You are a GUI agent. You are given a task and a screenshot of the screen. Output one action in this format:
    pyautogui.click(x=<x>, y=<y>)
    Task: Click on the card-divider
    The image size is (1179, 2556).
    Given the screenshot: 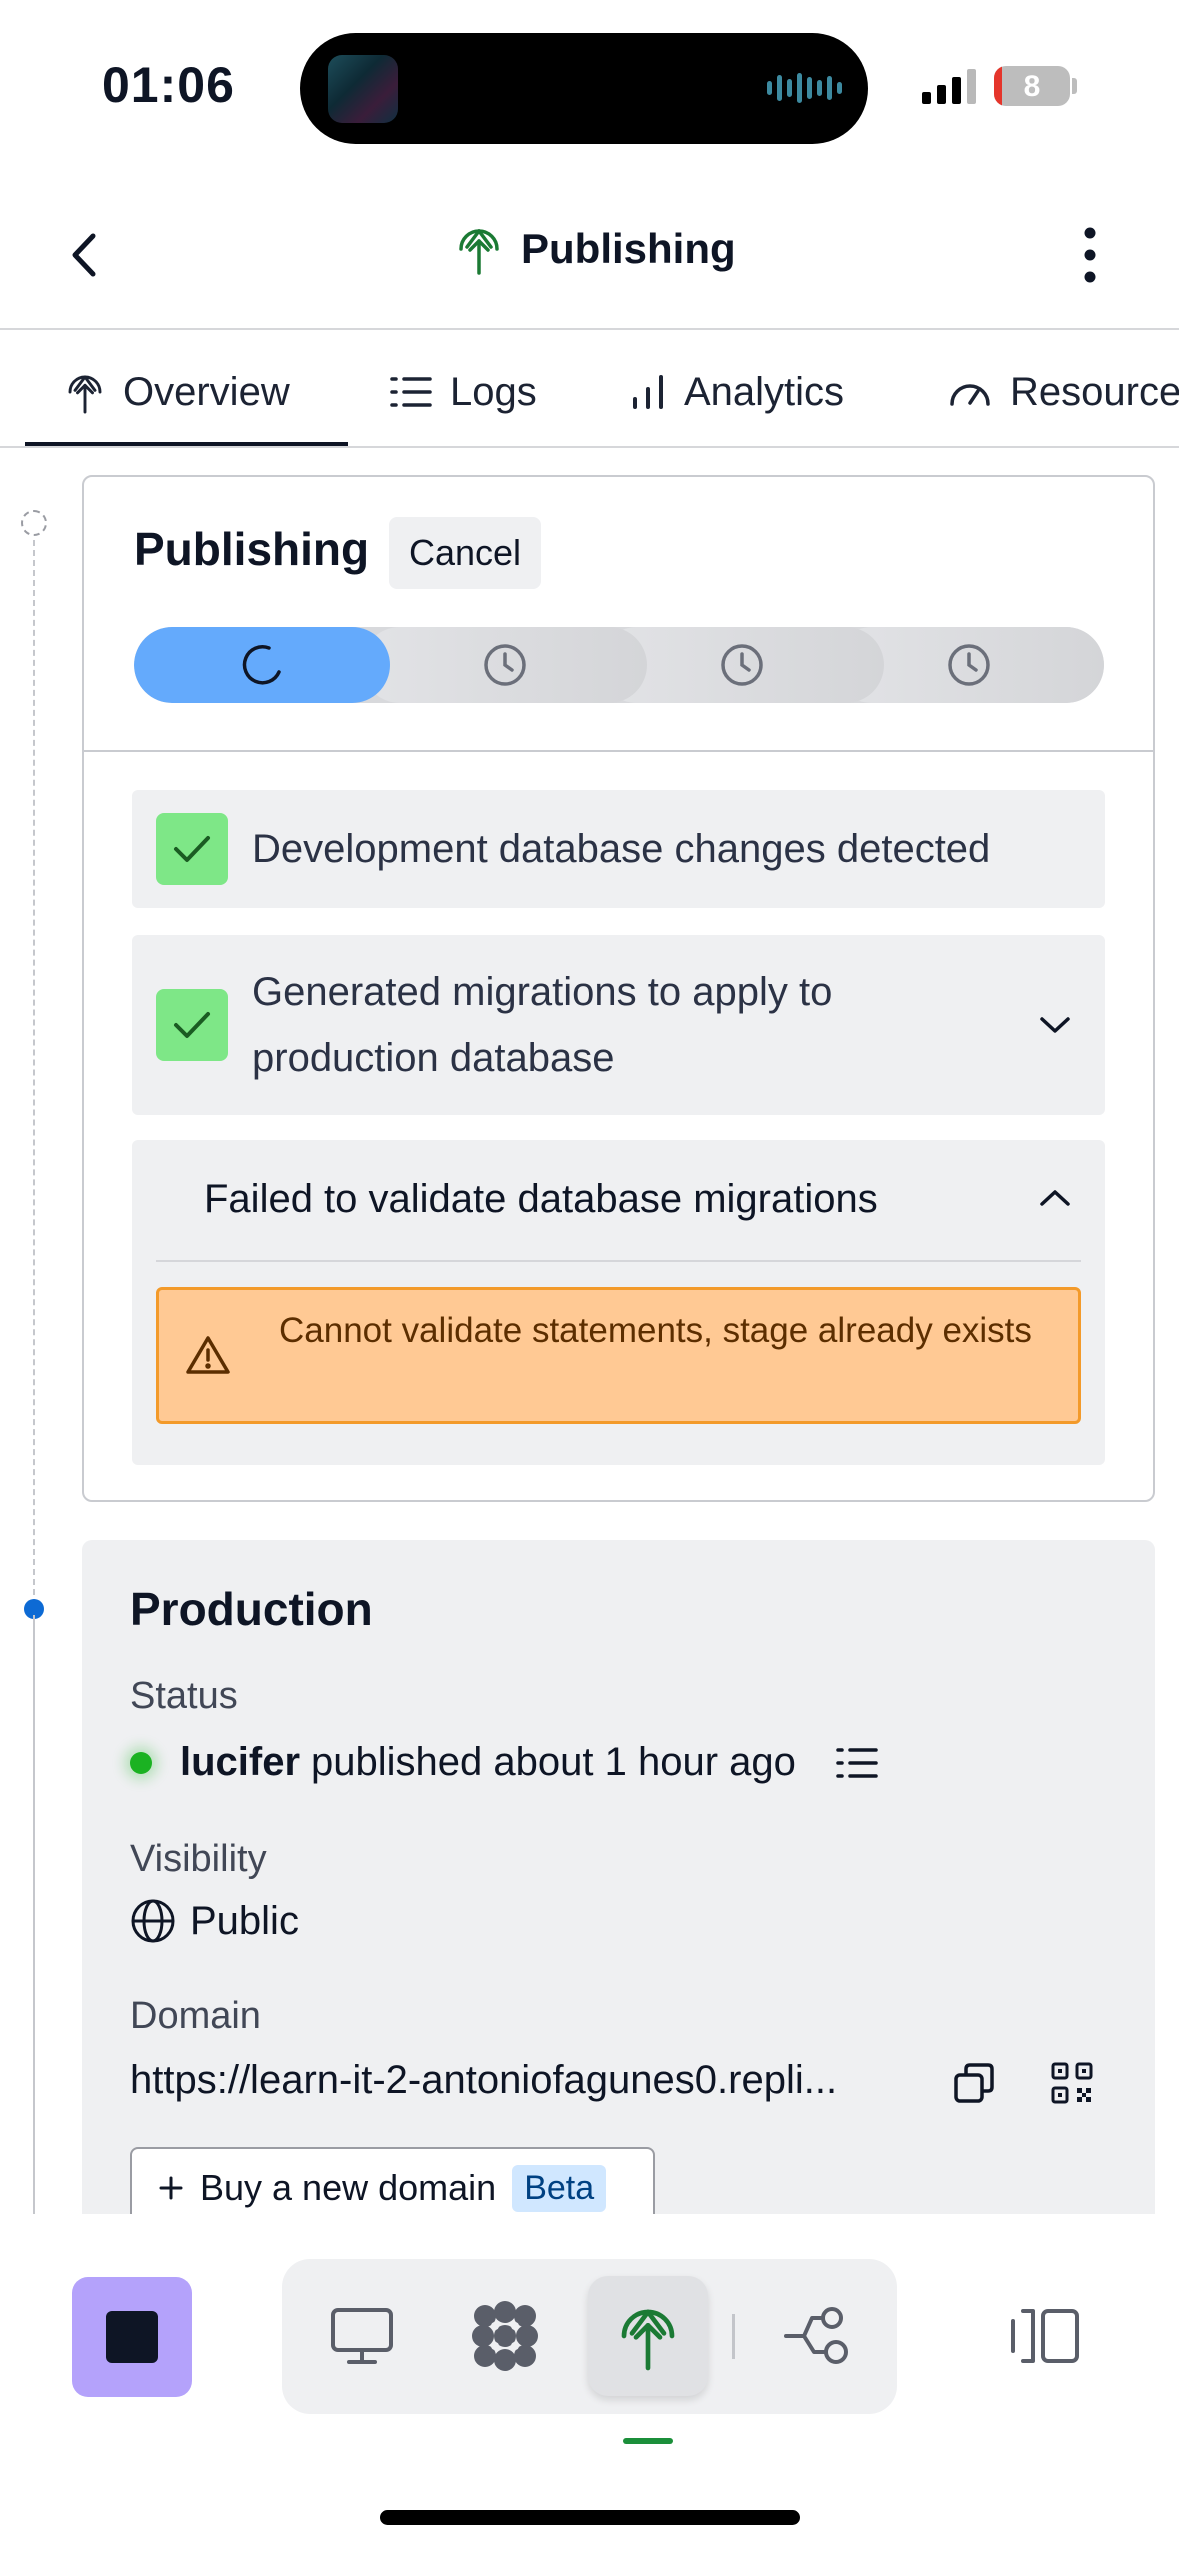 What is the action you would take?
    pyautogui.click(x=618, y=751)
    